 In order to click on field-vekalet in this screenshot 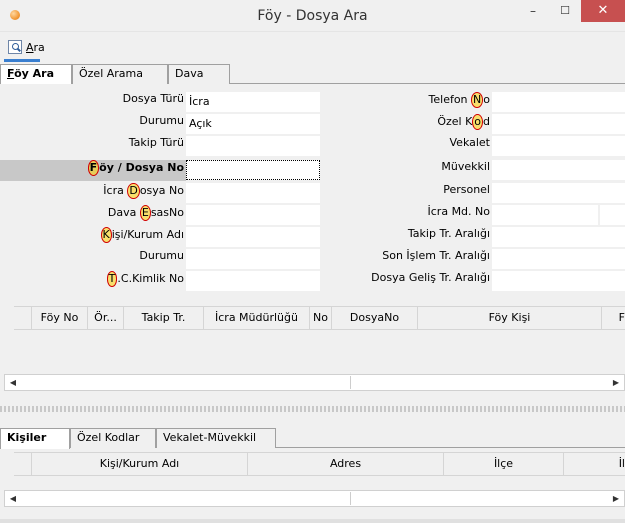, I will do `click(558, 146)`.